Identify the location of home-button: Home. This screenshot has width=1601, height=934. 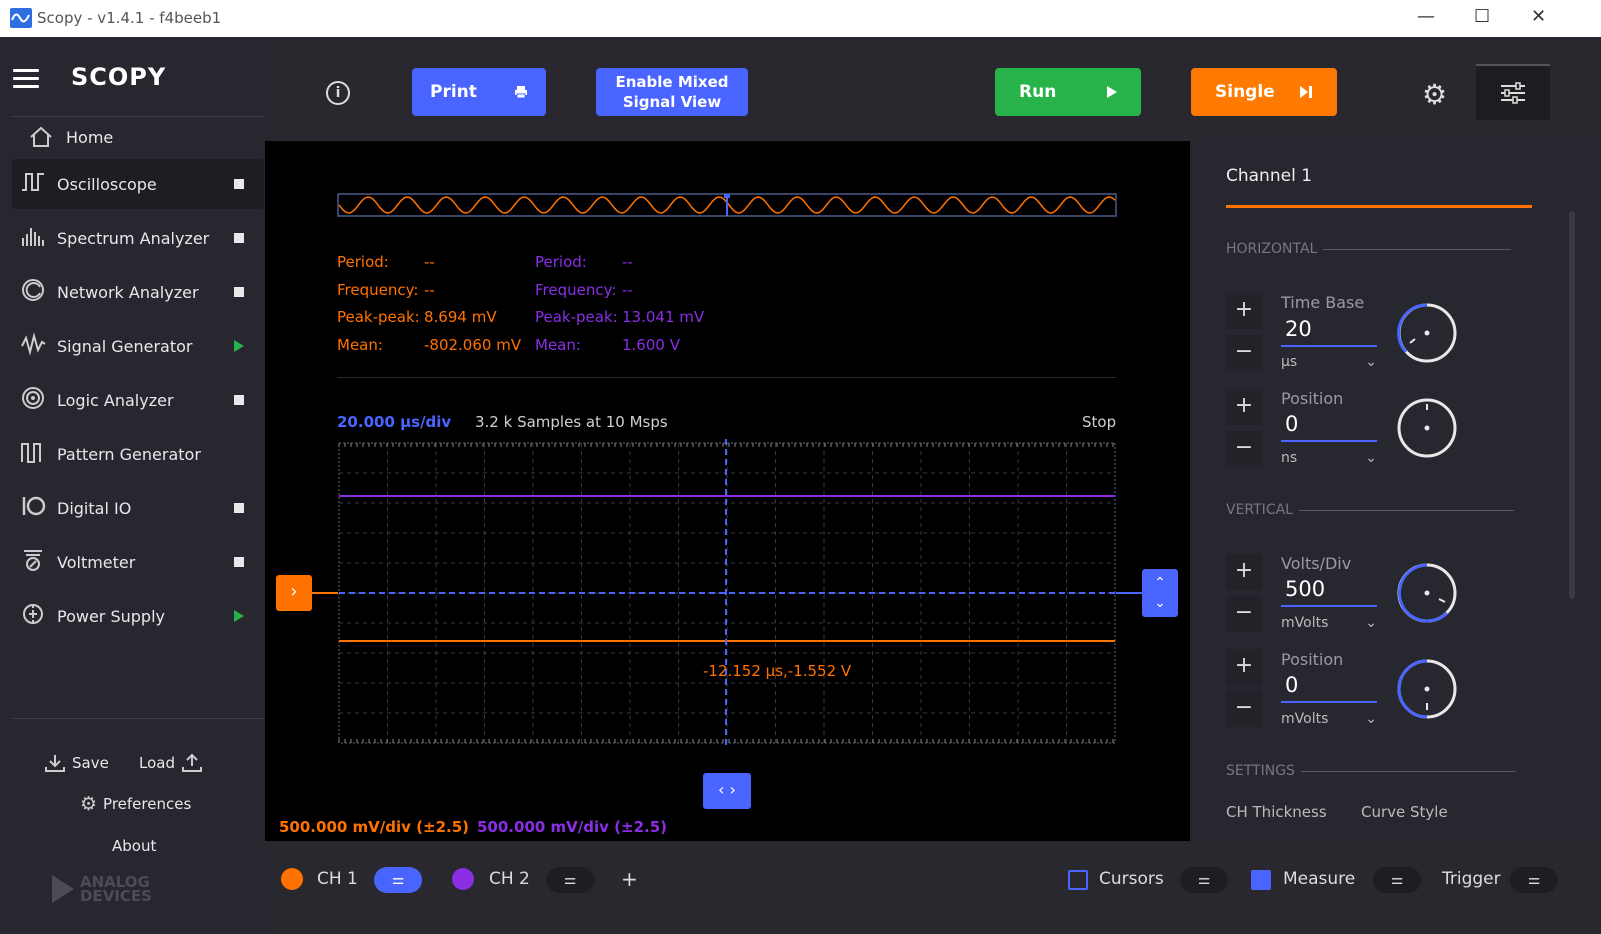
(70, 137).